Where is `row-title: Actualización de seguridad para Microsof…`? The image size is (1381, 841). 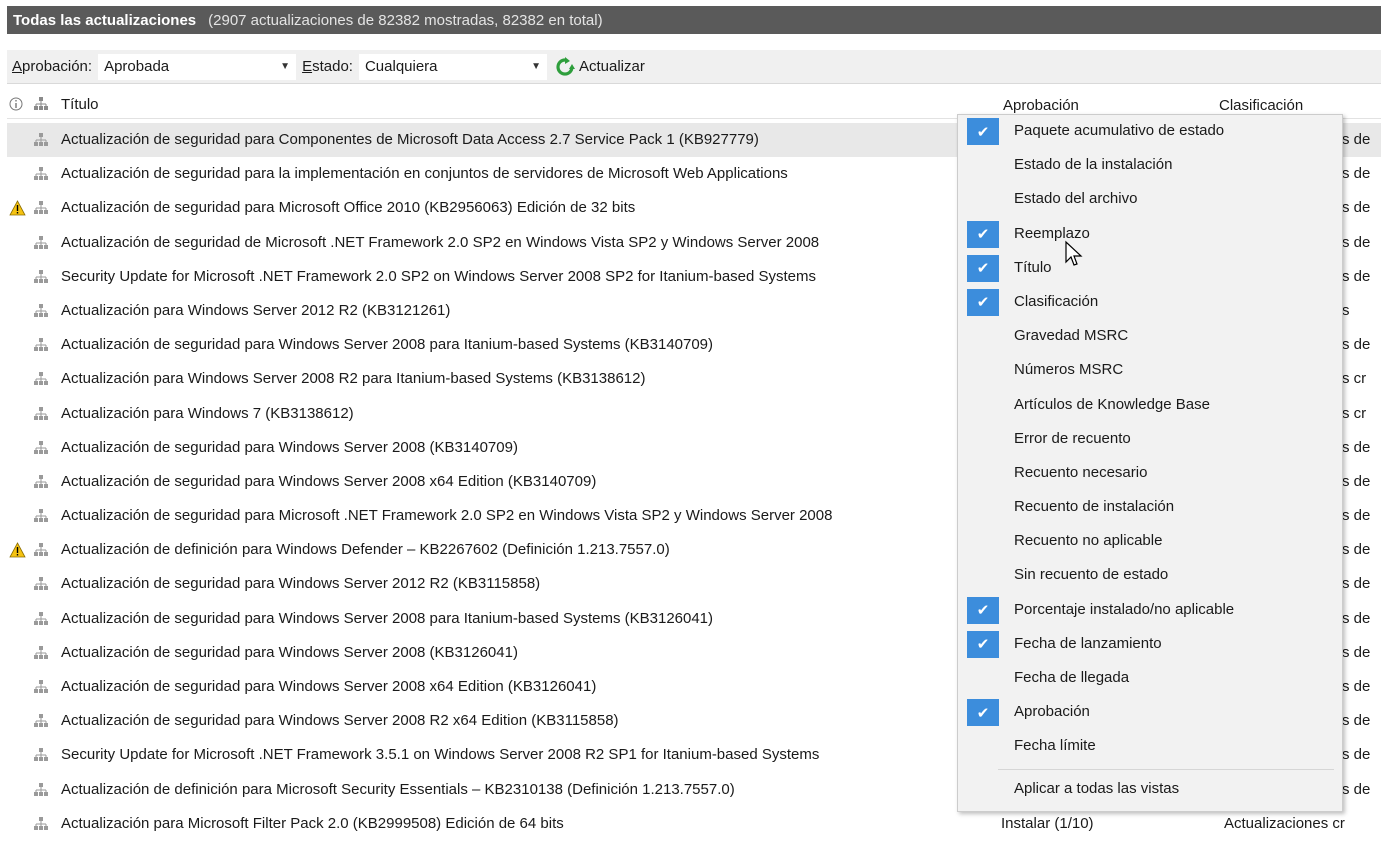 row-title: Actualización de seguridad para Microsof… is located at coordinates (348, 208).